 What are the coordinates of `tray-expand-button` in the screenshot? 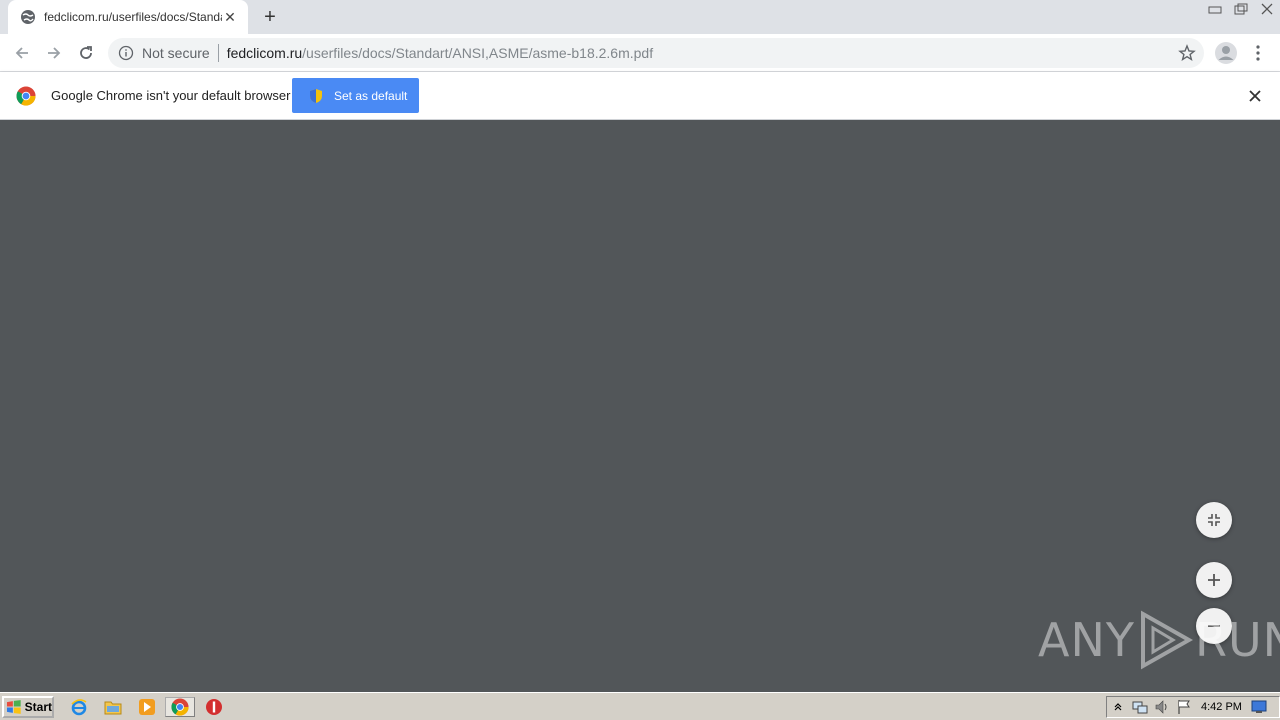 It's located at (1118, 707).